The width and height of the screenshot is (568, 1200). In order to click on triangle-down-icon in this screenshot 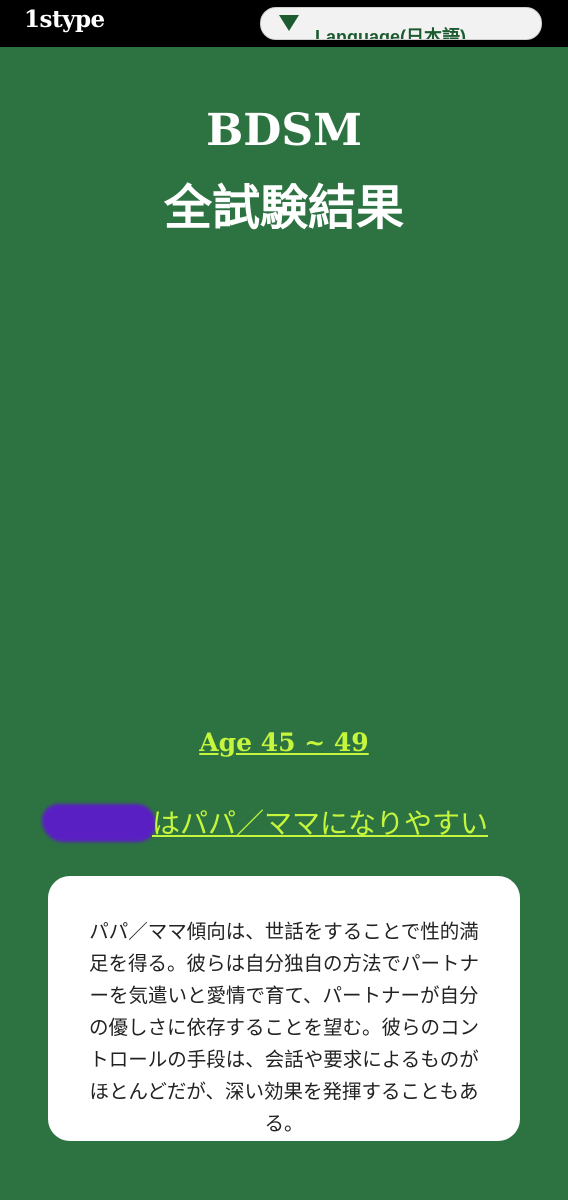, I will do `click(289, 23)`.